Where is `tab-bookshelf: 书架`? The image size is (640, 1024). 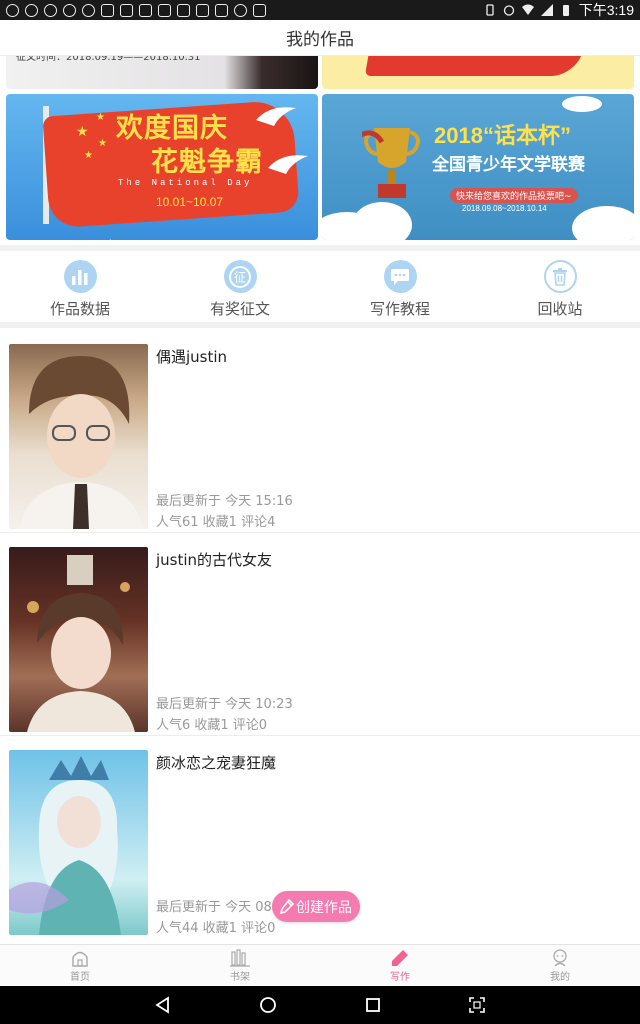 tab-bookshelf: 书架 is located at coordinates (240, 965).